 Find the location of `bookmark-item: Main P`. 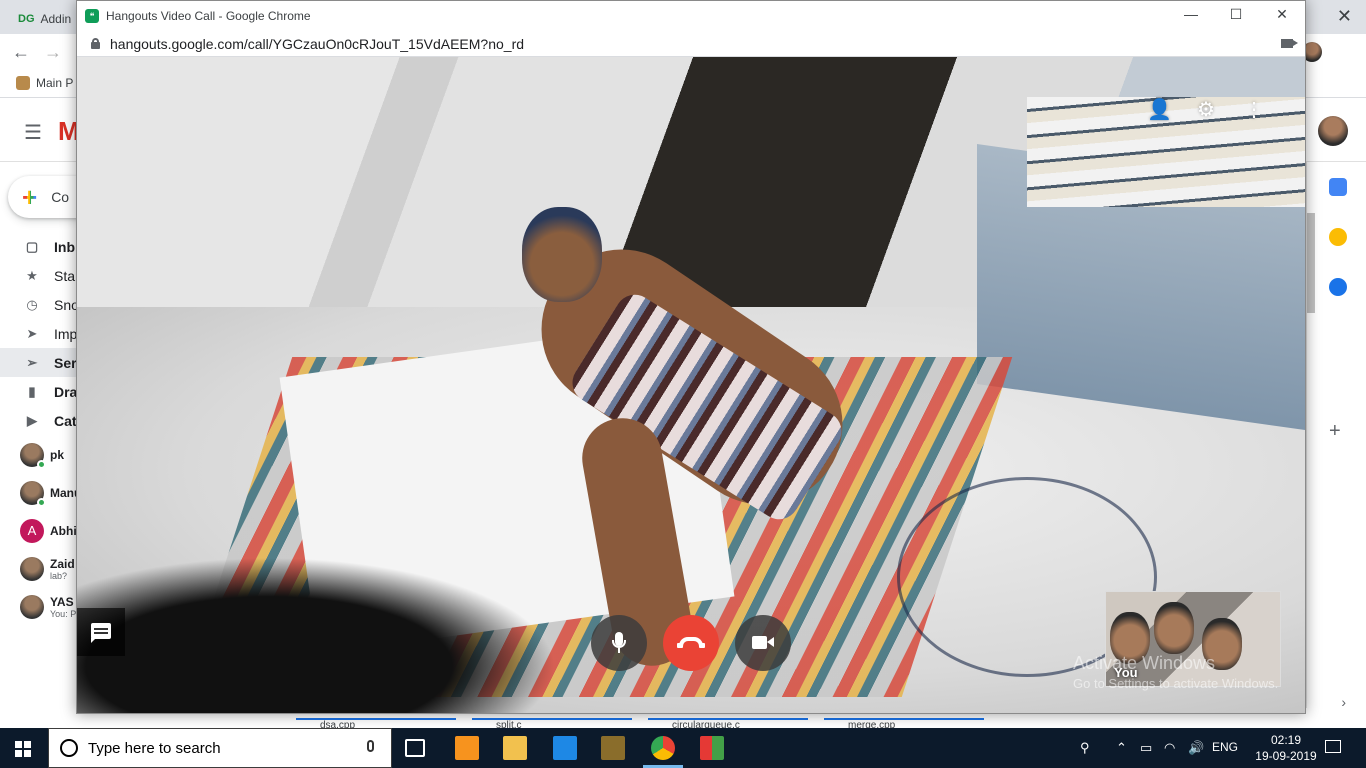

bookmark-item: Main P is located at coordinates (44, 83).